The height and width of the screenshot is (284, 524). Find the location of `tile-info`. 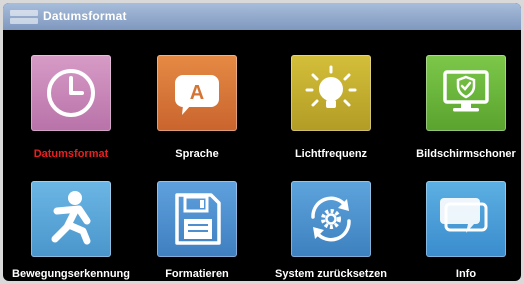

tile-info is located at coordinates (466, 219).